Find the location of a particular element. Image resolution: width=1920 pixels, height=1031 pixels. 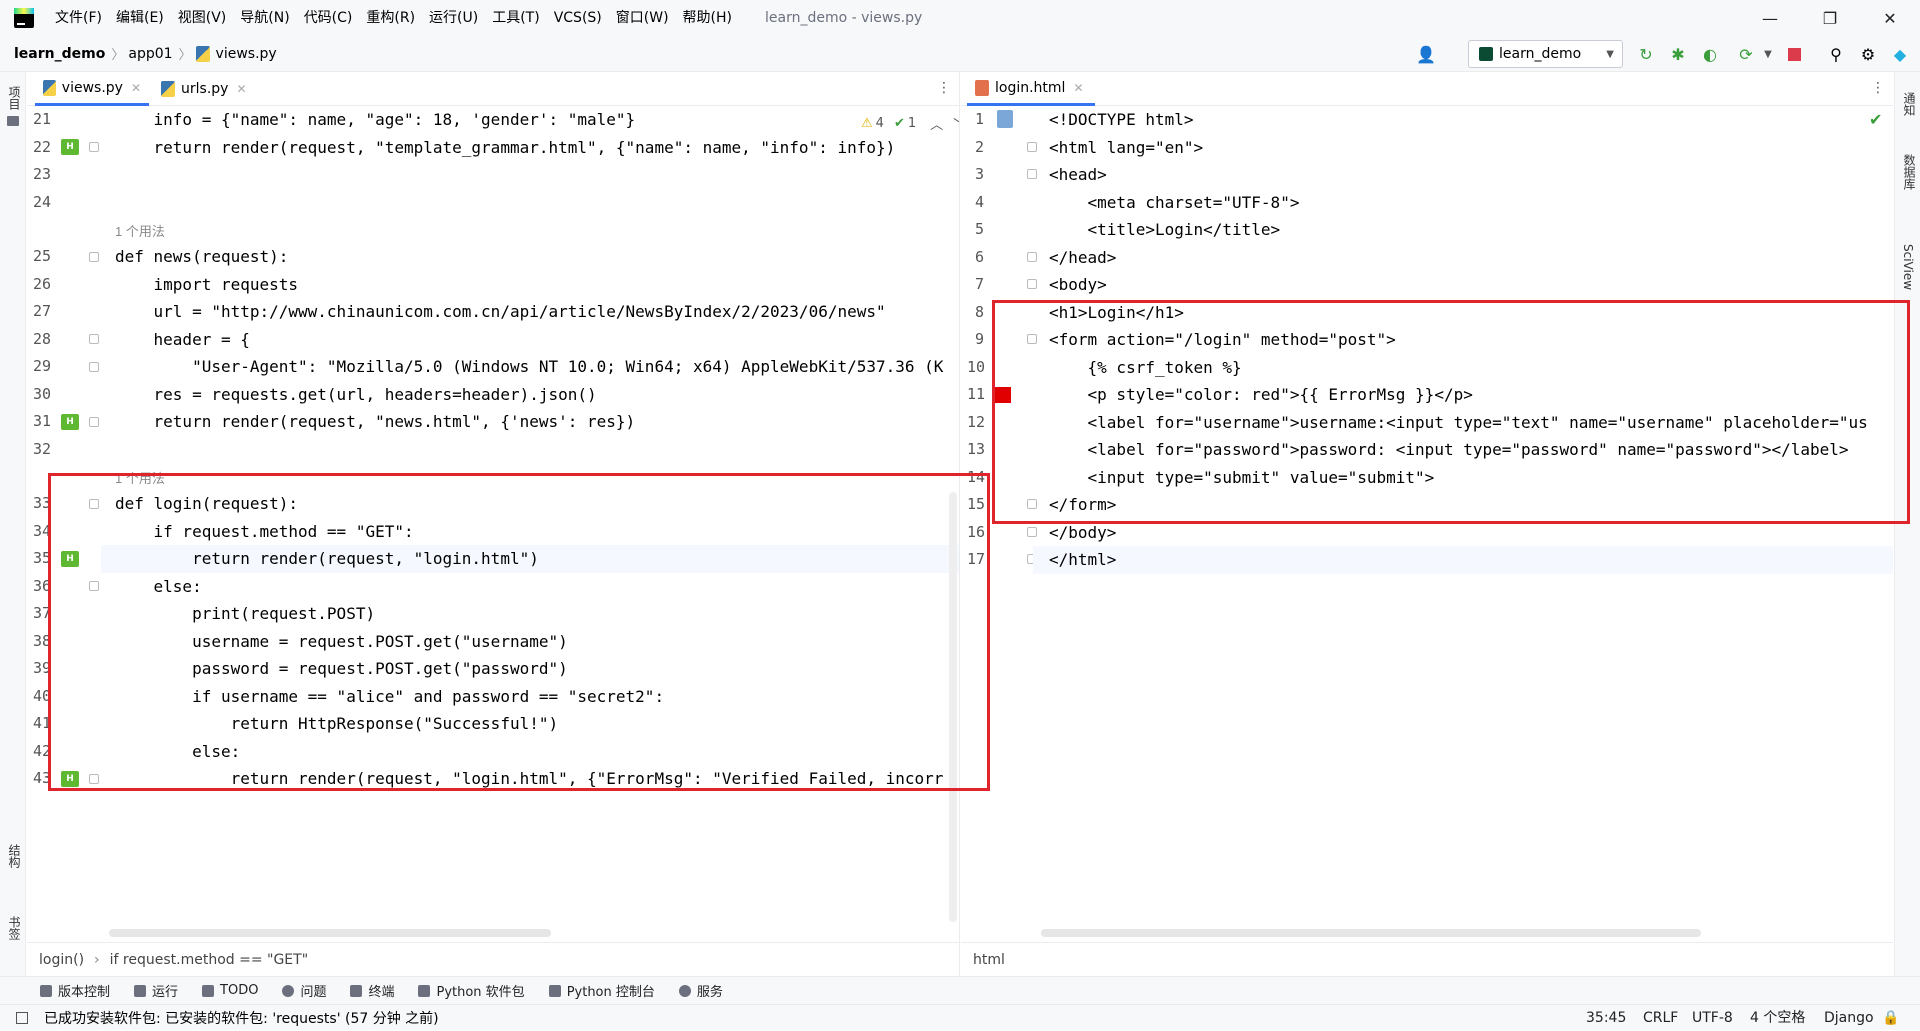

menu-file: 文件(F) is located at coordinates (78, 18).